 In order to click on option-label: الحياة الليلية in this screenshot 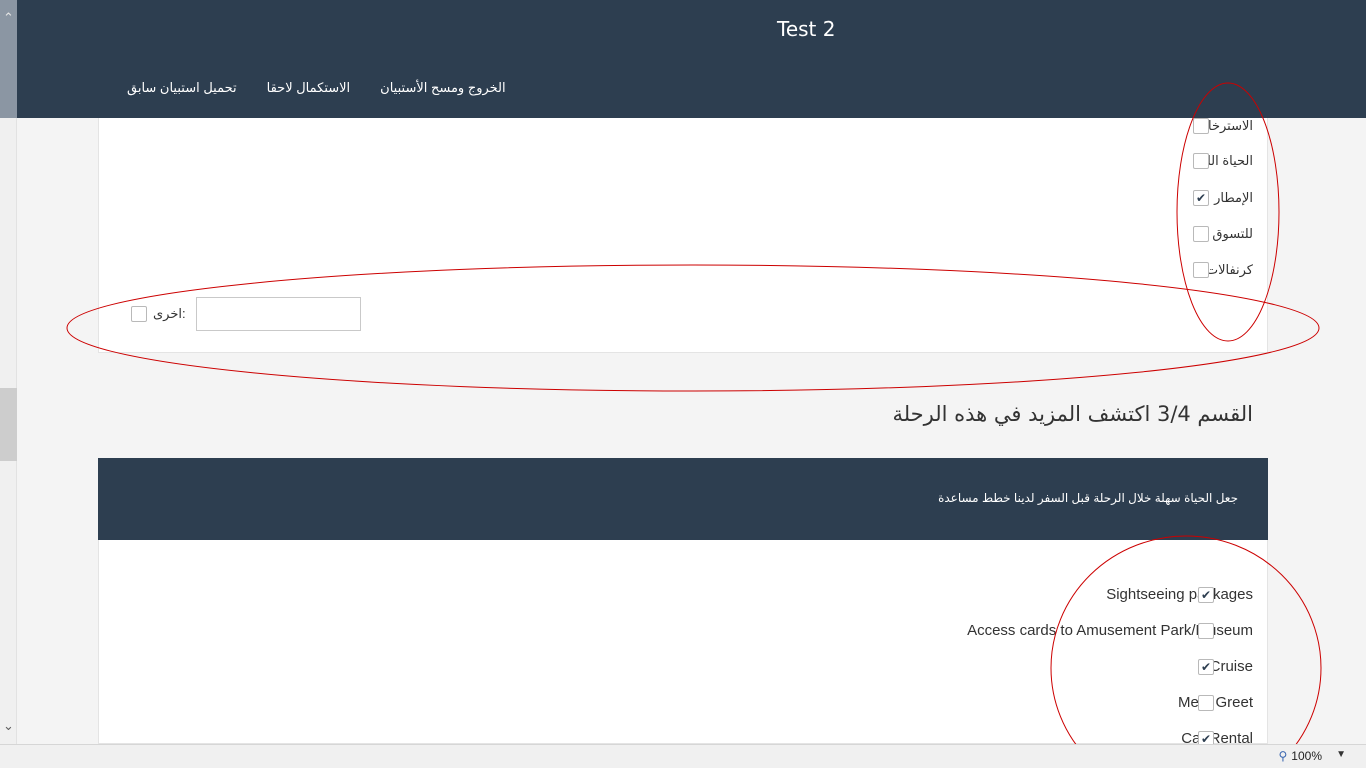, I will do `click(1231, 160)`.